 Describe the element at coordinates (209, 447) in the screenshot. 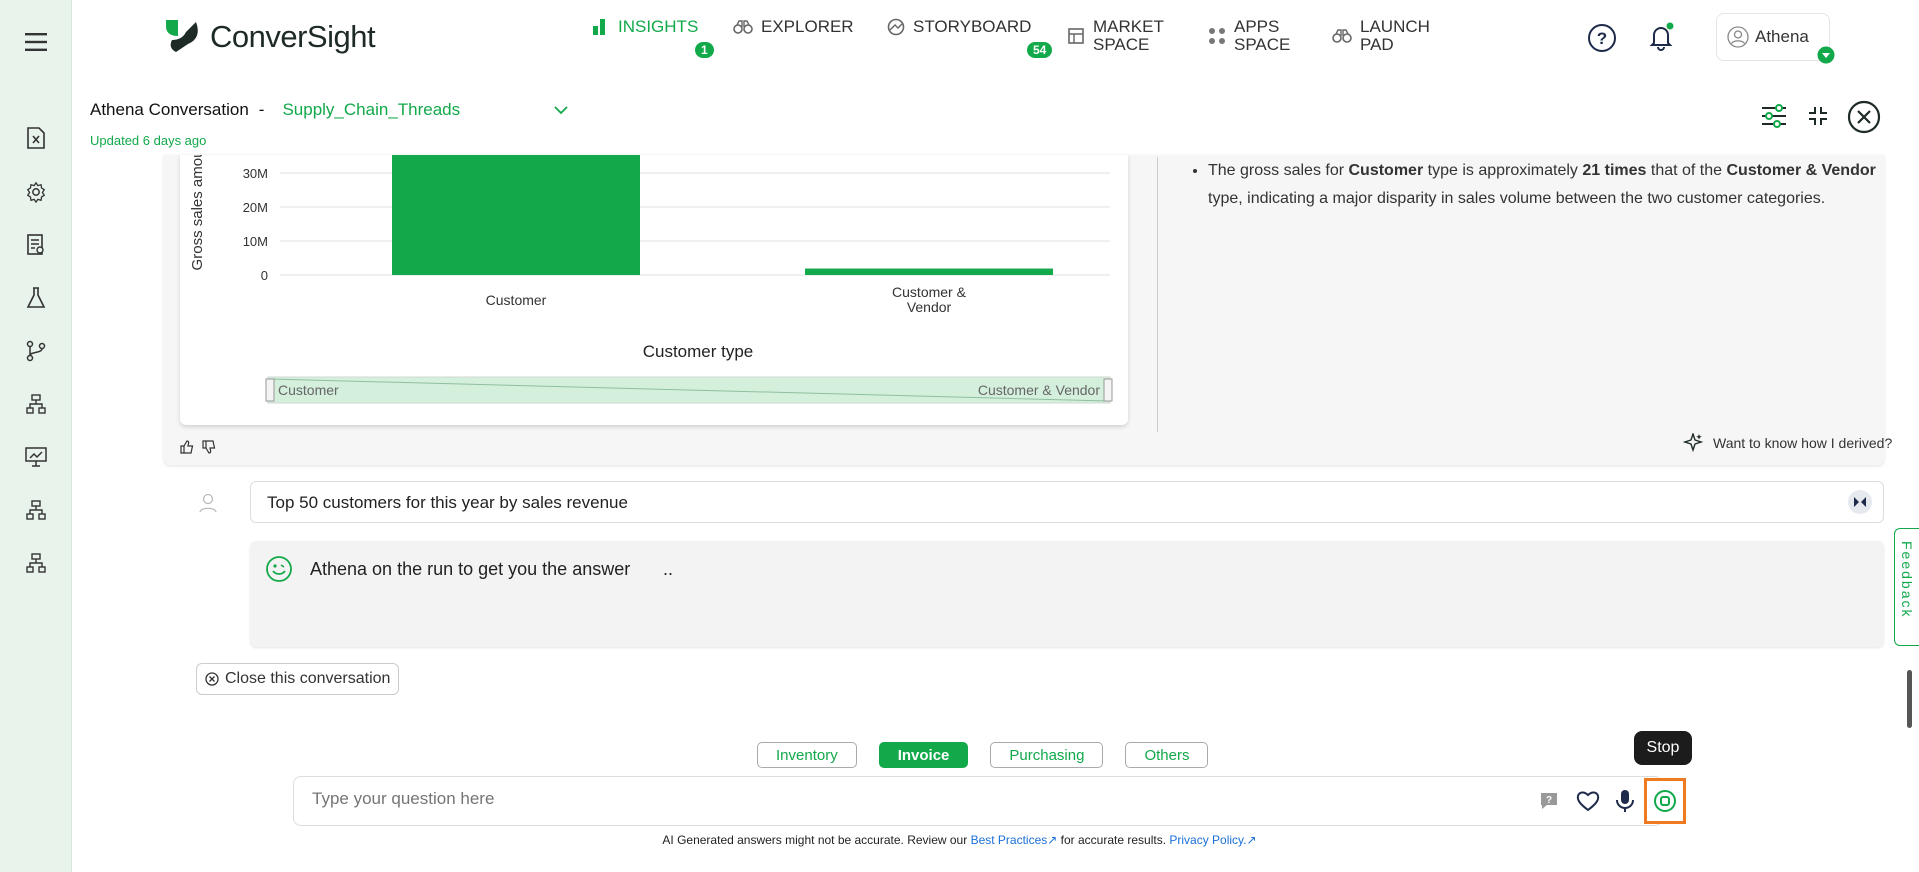

I see `thumbs-down-icon` at that location.